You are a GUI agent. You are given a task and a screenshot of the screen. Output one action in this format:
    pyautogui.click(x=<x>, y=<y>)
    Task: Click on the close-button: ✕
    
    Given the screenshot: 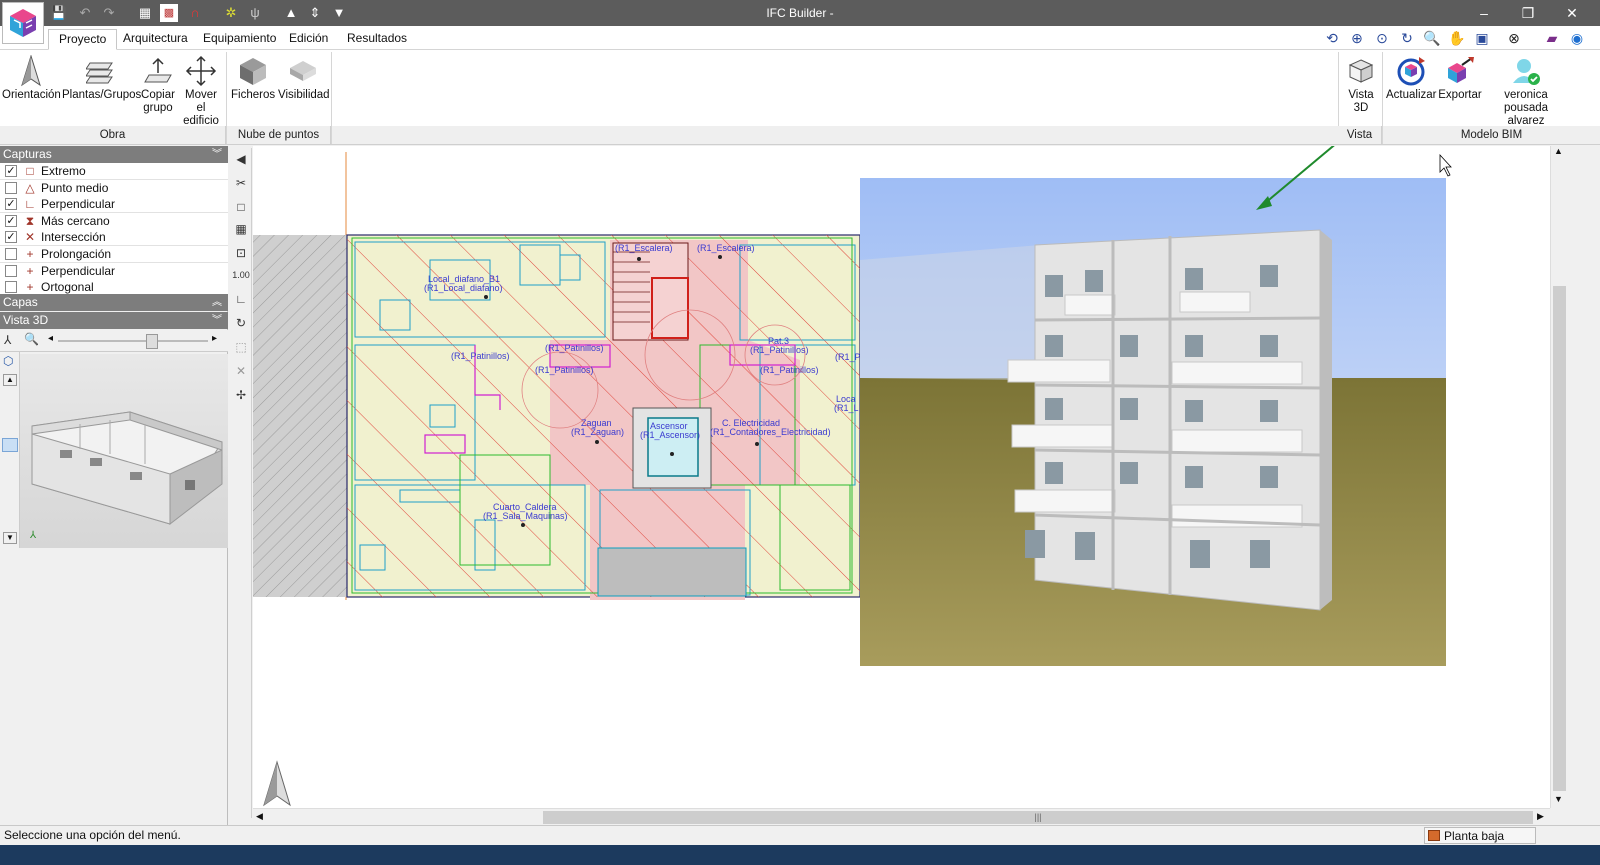 What is the action you would take?
    pyautogui.click(x=1572, y=13)
    